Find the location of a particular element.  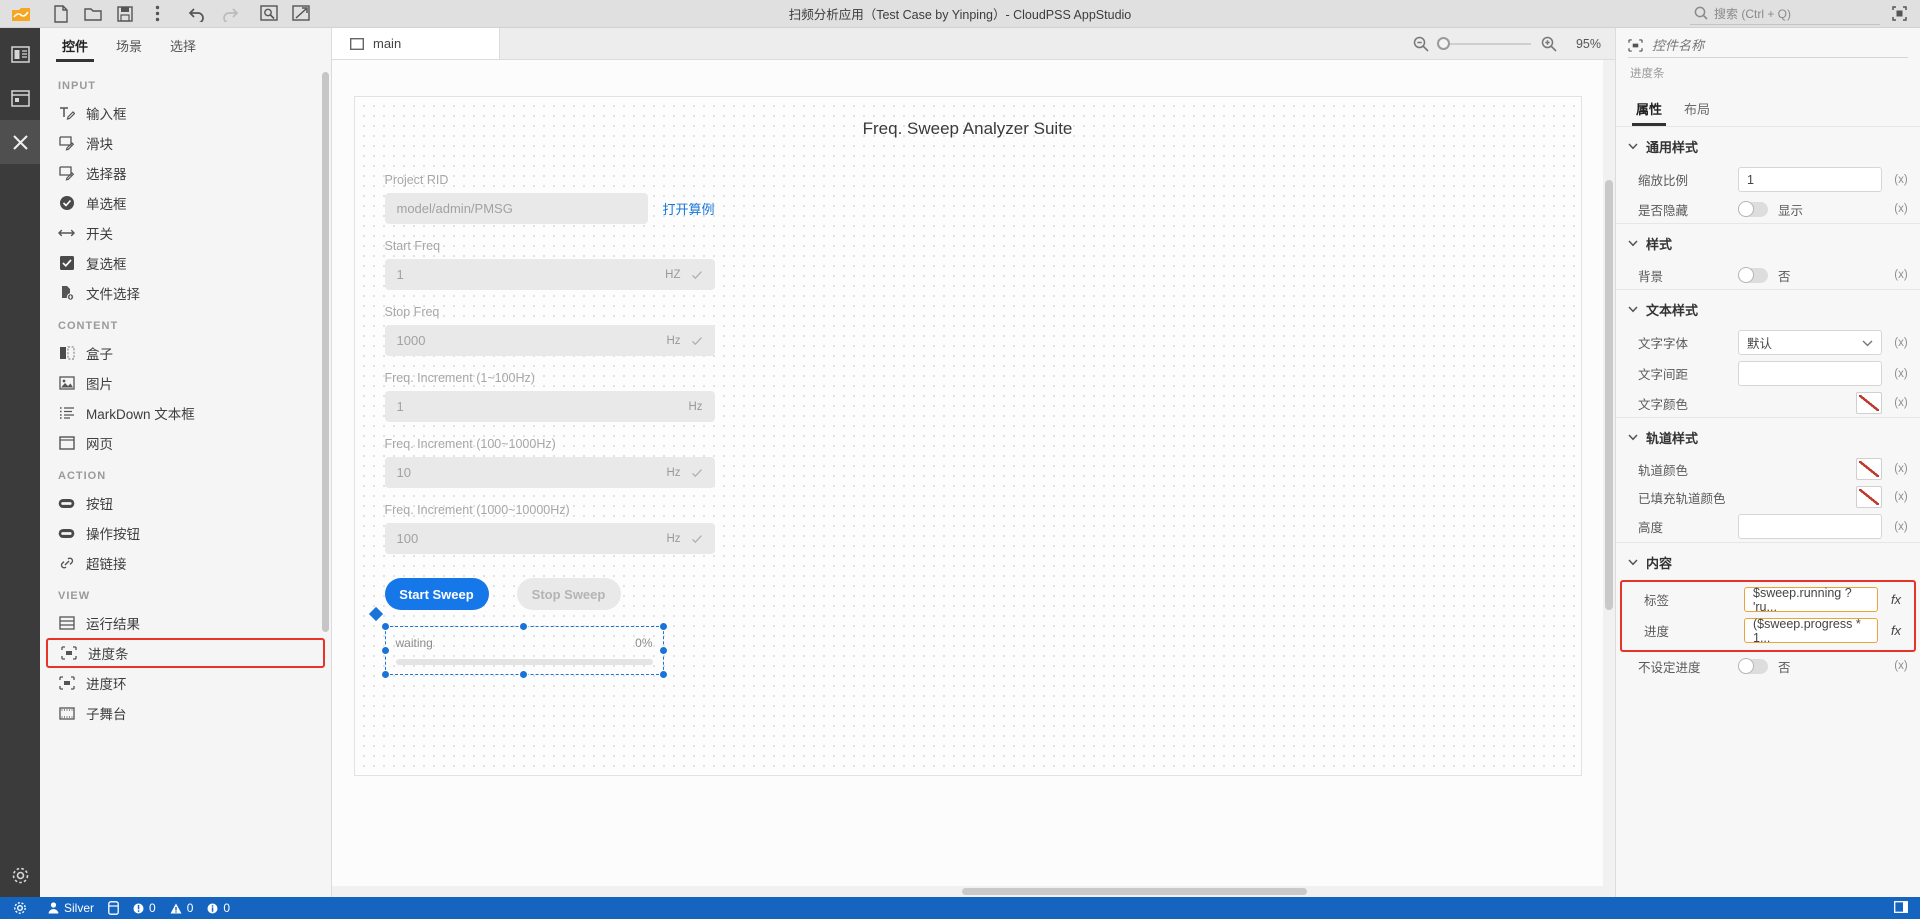

open-project-link: 打开算例 is located at coordinates (688, 208).